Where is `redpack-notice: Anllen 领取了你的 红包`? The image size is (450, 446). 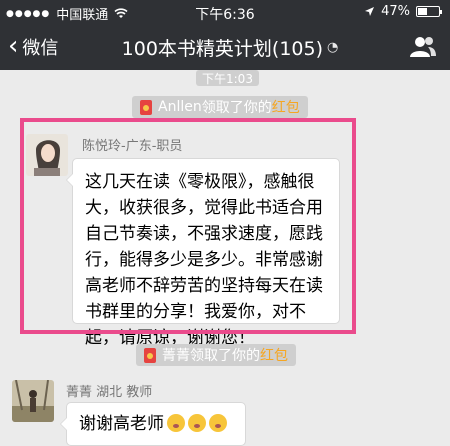 redpack-notice: Anllen 领取了你的 红包 is located at coordinates (220, 107).